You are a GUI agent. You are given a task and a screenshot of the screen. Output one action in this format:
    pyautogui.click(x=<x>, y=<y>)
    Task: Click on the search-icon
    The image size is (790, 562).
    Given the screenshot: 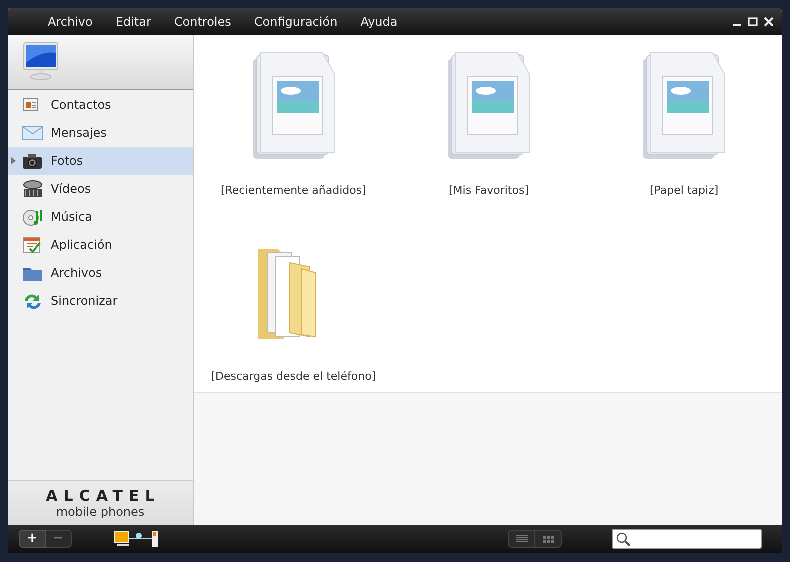 What is the action you would take?
    pyautogui.click(x=623, y=539)
    